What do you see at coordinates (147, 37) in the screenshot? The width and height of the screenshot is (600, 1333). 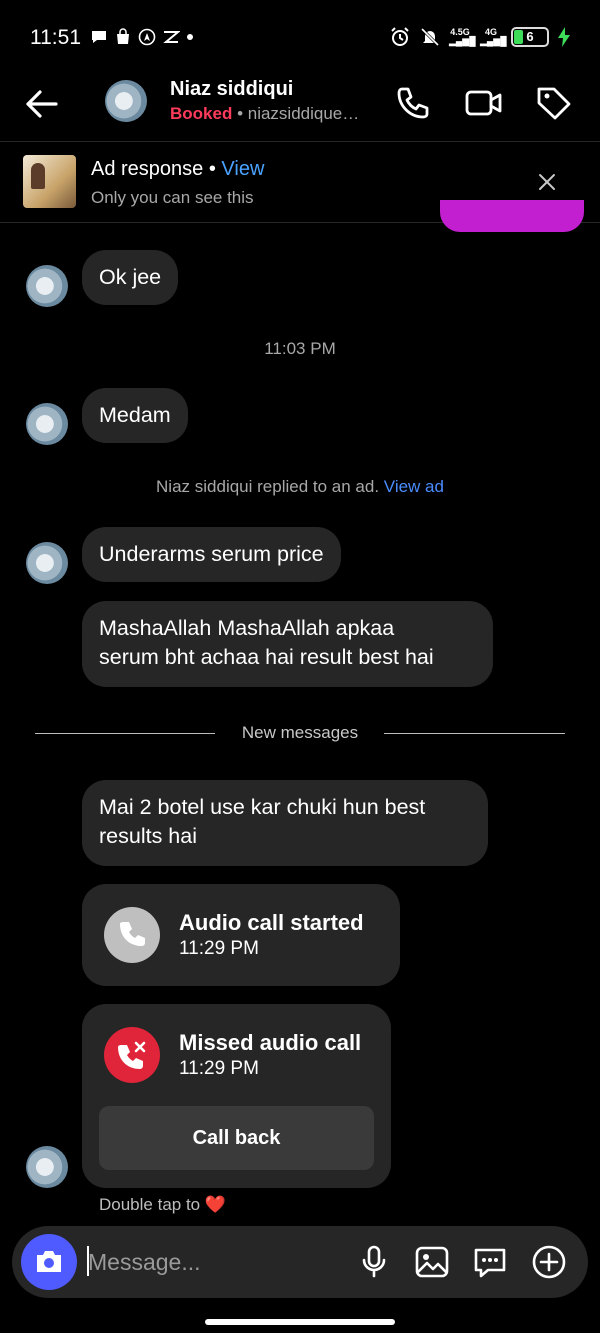 I see `navigation-icon` at bounding box center [147, 37].